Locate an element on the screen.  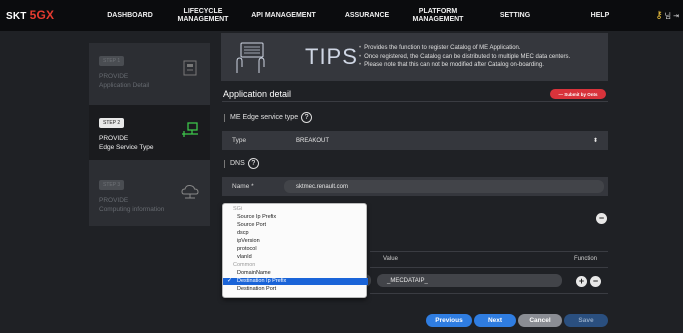
step-item-application-detail: STEP 1 PROVIDE Application Detail is located at coordinates (149, 70).